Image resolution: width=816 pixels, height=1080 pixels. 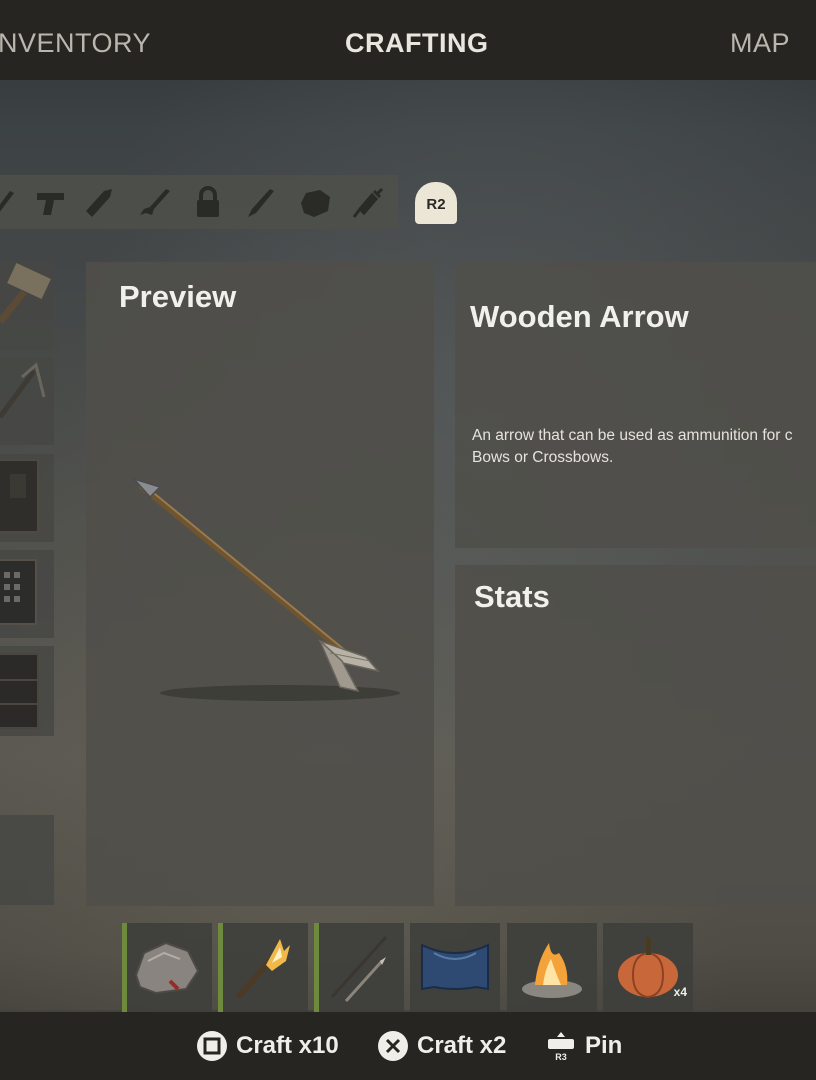 What do you see at coordinates (561, 1057) in the screenshot?
I see `svg-text: R3` at bounding box center [561, 1057].